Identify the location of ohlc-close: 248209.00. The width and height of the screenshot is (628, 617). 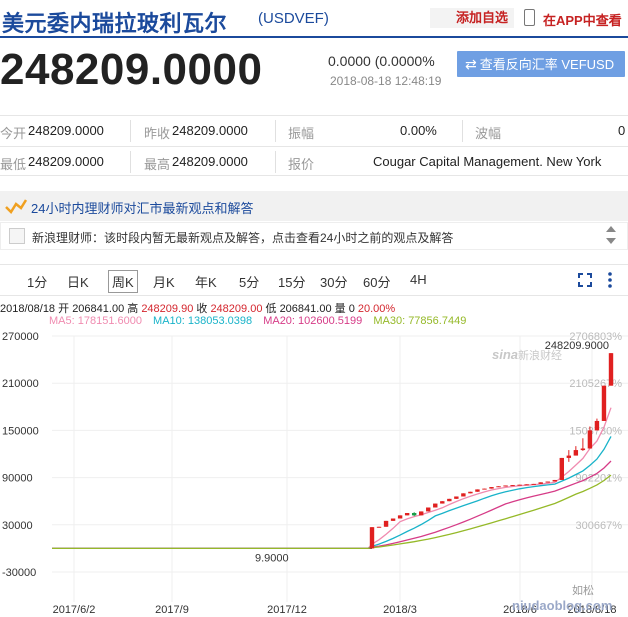
(236, 309).